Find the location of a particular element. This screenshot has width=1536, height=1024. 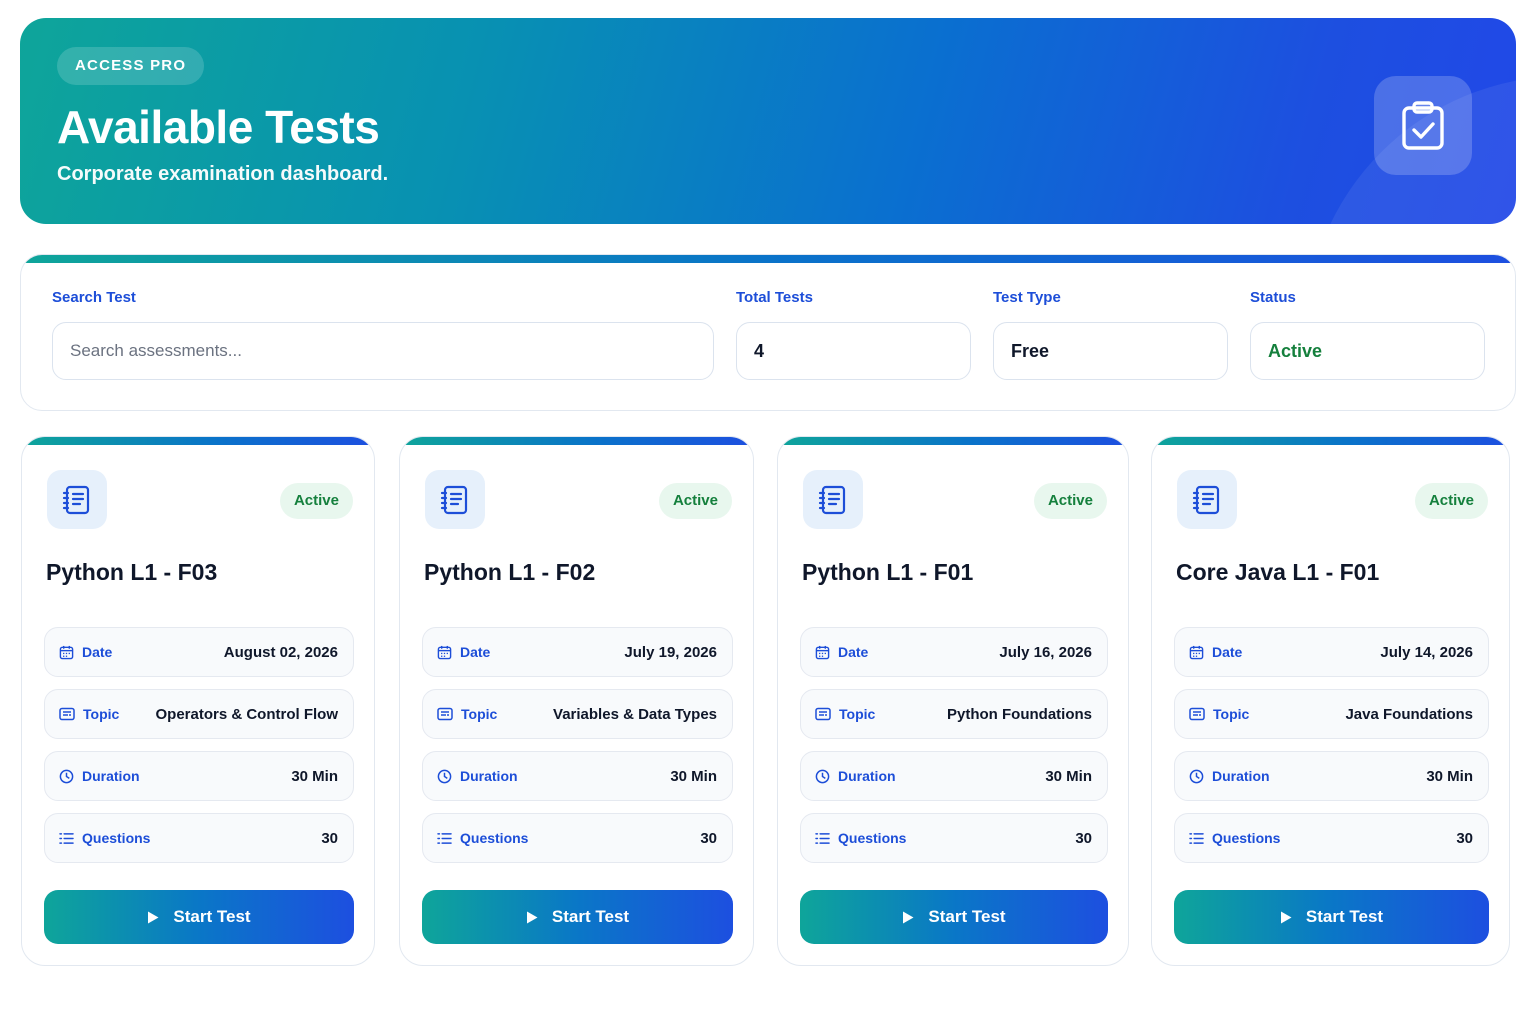

test-title: Core Java L1 - F01 is located at coordinates (1278, 572).